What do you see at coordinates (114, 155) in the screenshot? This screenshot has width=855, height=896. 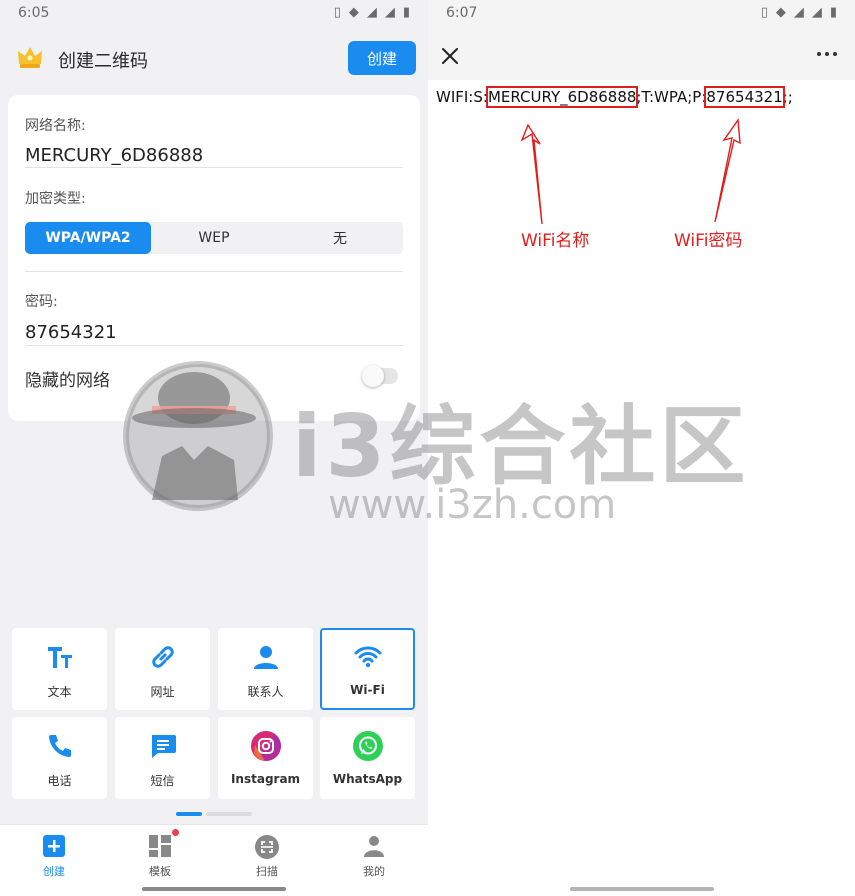 I see `network-name-input: MERCURY_6D86888` at bounding box center [114, 155].